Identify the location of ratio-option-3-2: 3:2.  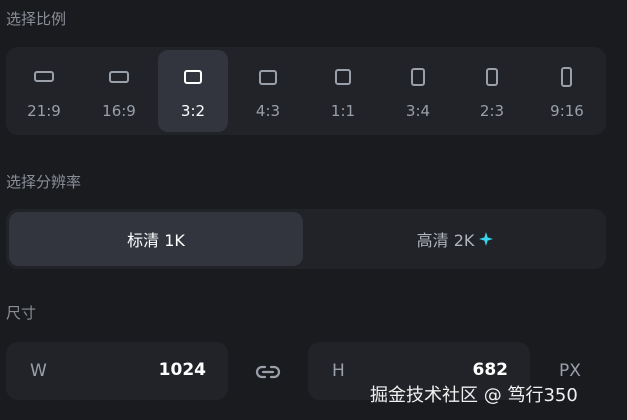
(193, 91).